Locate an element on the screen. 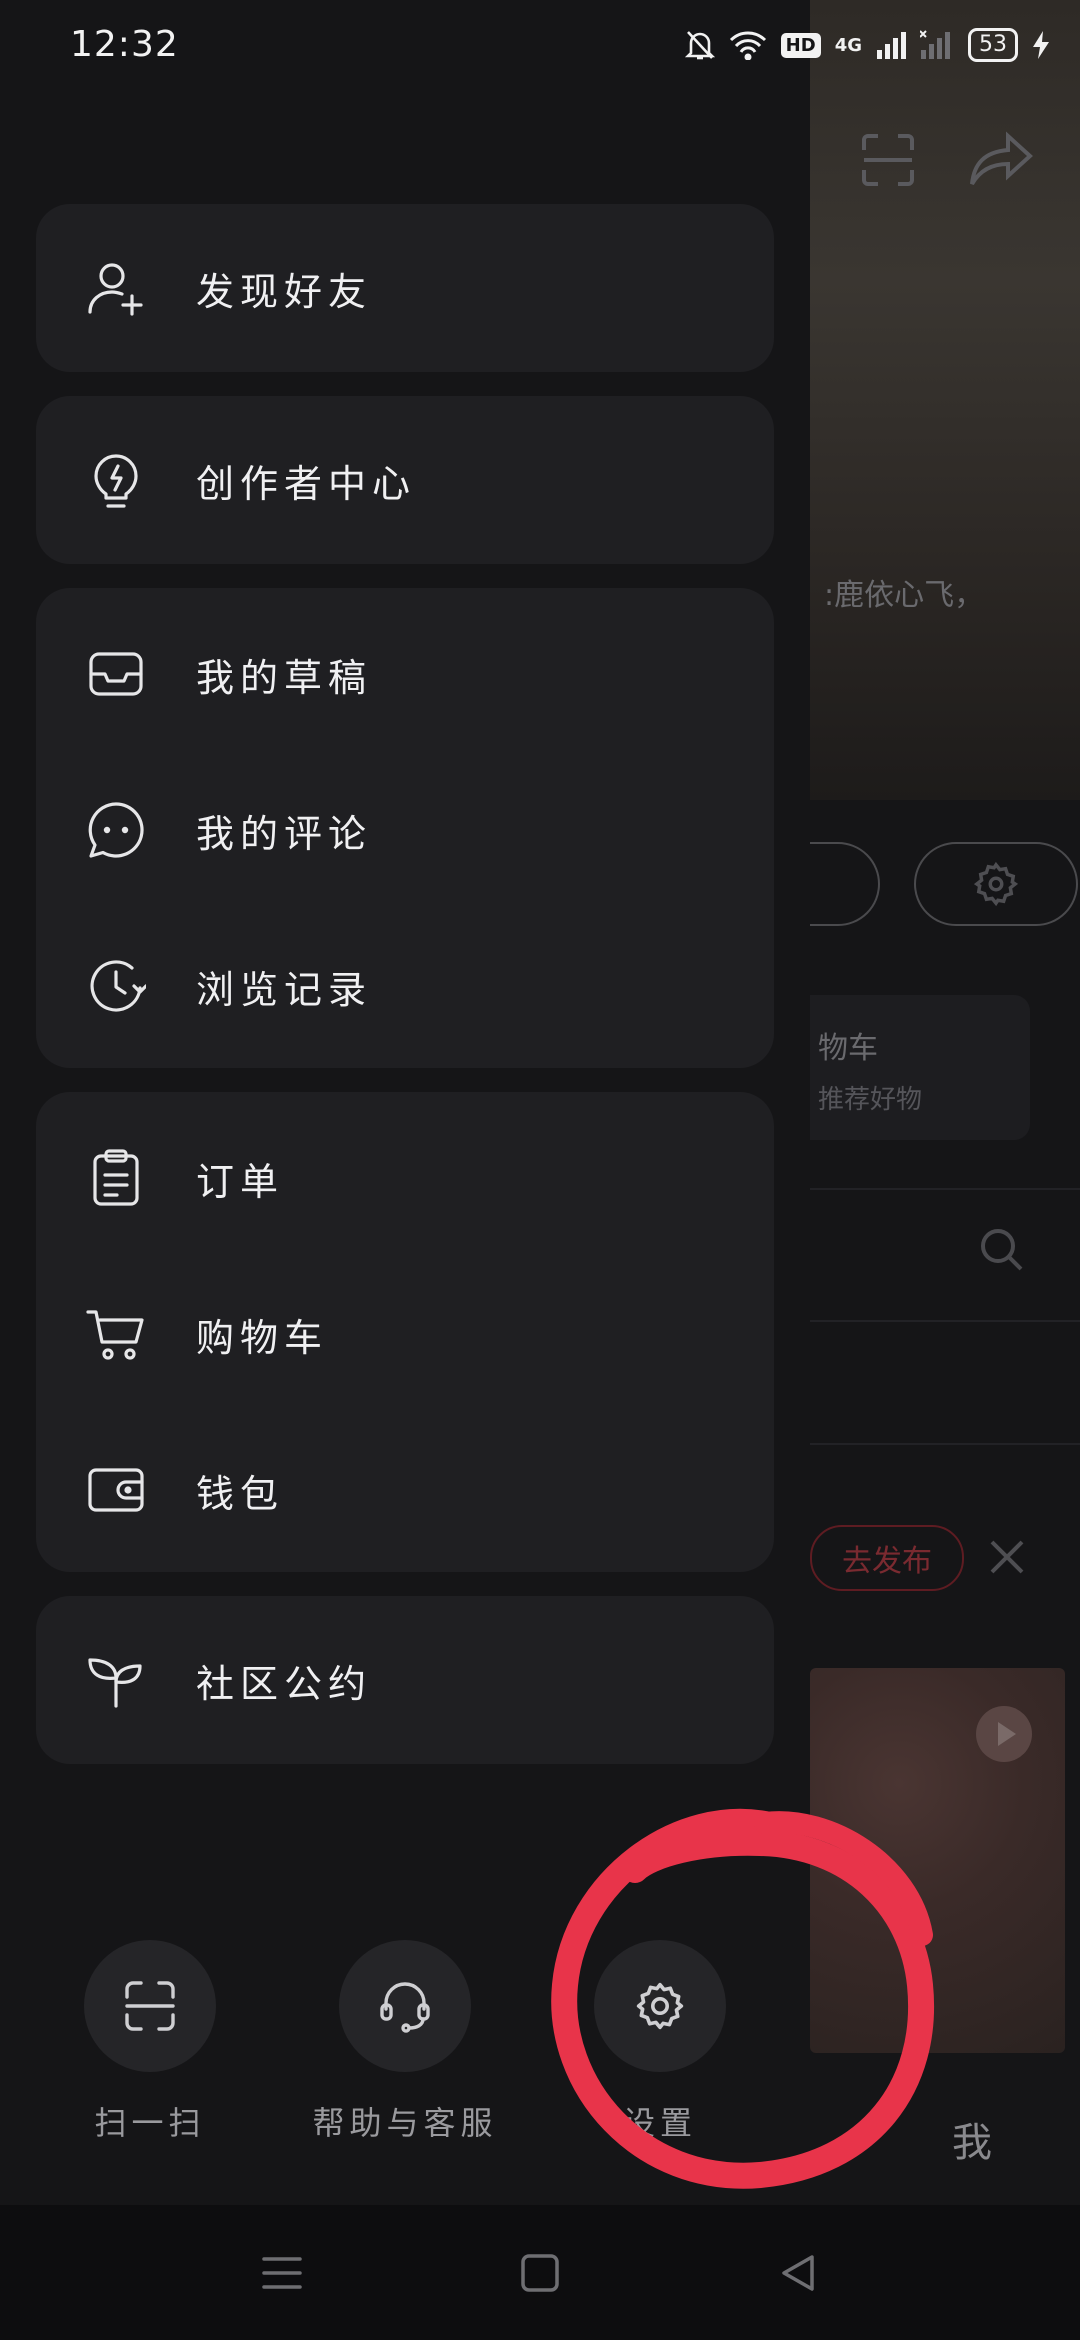 This screenshot has height=2340, width=1080. wifi-icon is located at coordinates (747, 45).